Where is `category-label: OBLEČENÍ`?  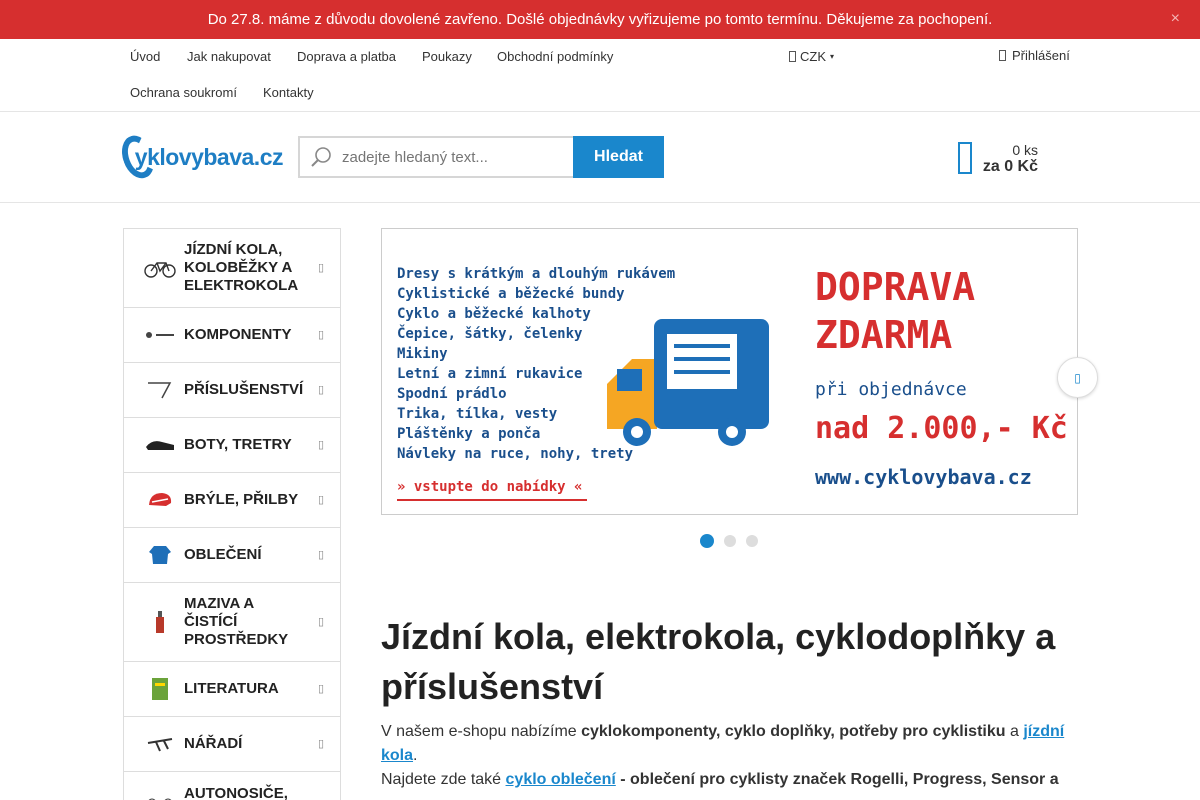
category-label: OBLEČENÍ is located at coordinates (223, 554).